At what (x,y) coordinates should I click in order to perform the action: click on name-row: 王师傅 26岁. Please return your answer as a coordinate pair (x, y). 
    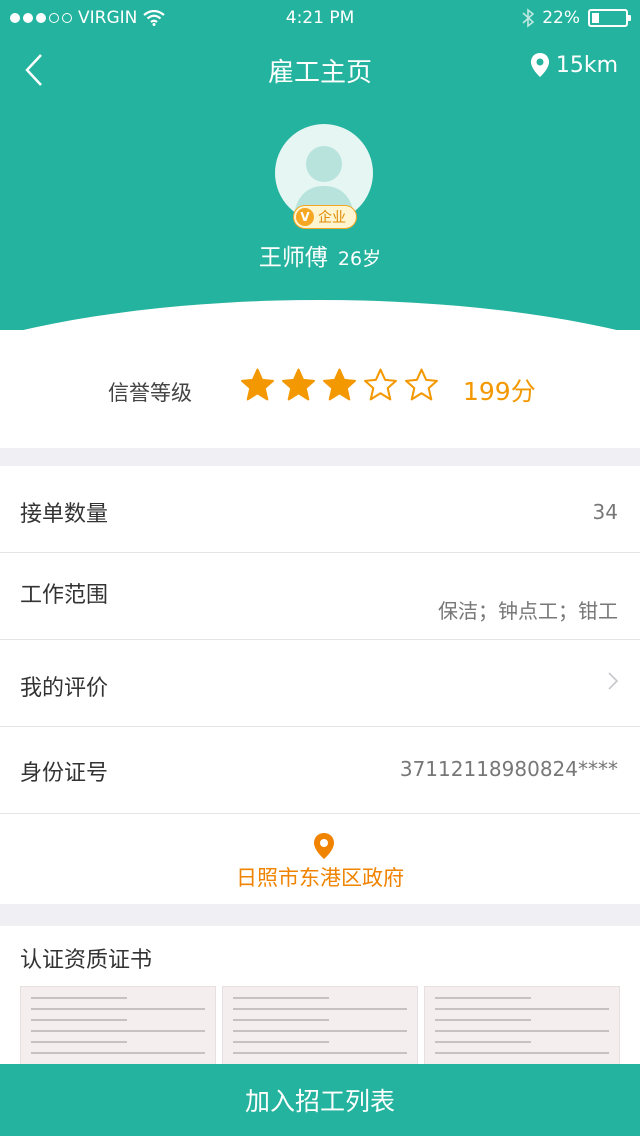
    Looking at the image, I should click on (320, 255).